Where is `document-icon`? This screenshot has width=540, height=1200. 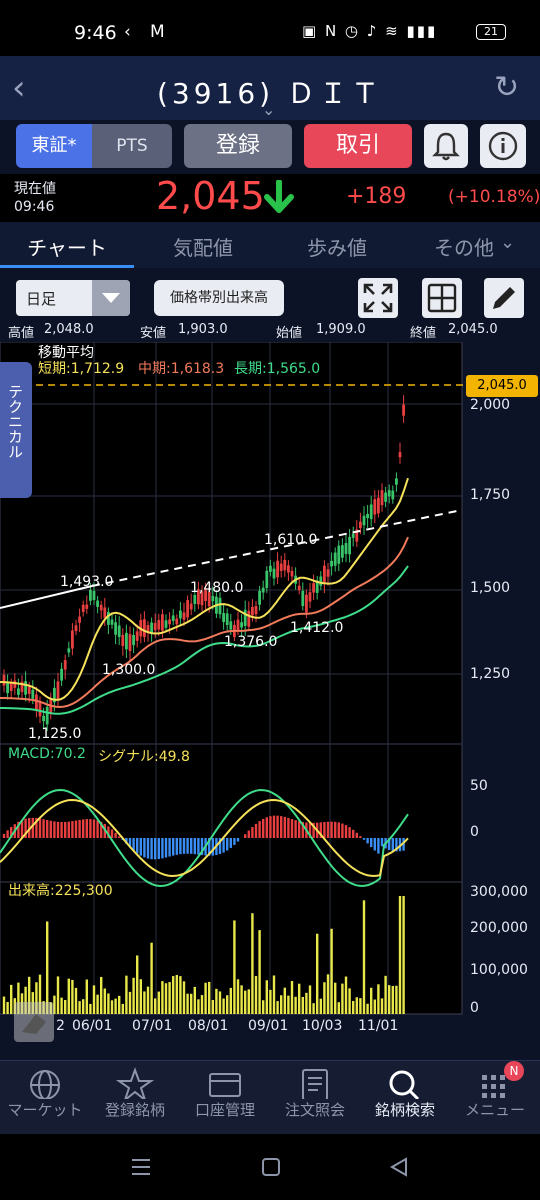
document-icon is located at coordinates (315, 1084).